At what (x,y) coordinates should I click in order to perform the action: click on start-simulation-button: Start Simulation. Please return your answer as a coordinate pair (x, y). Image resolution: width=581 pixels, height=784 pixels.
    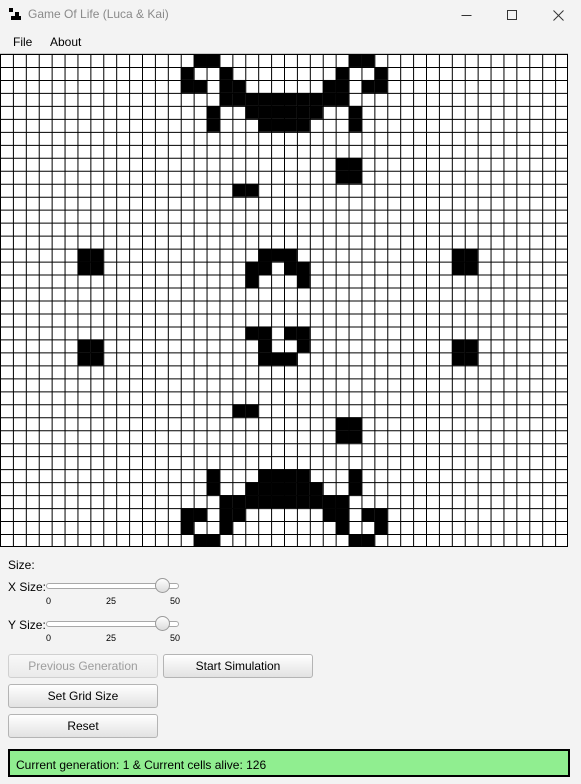
    Looking at the image, I should click on (238, 666).